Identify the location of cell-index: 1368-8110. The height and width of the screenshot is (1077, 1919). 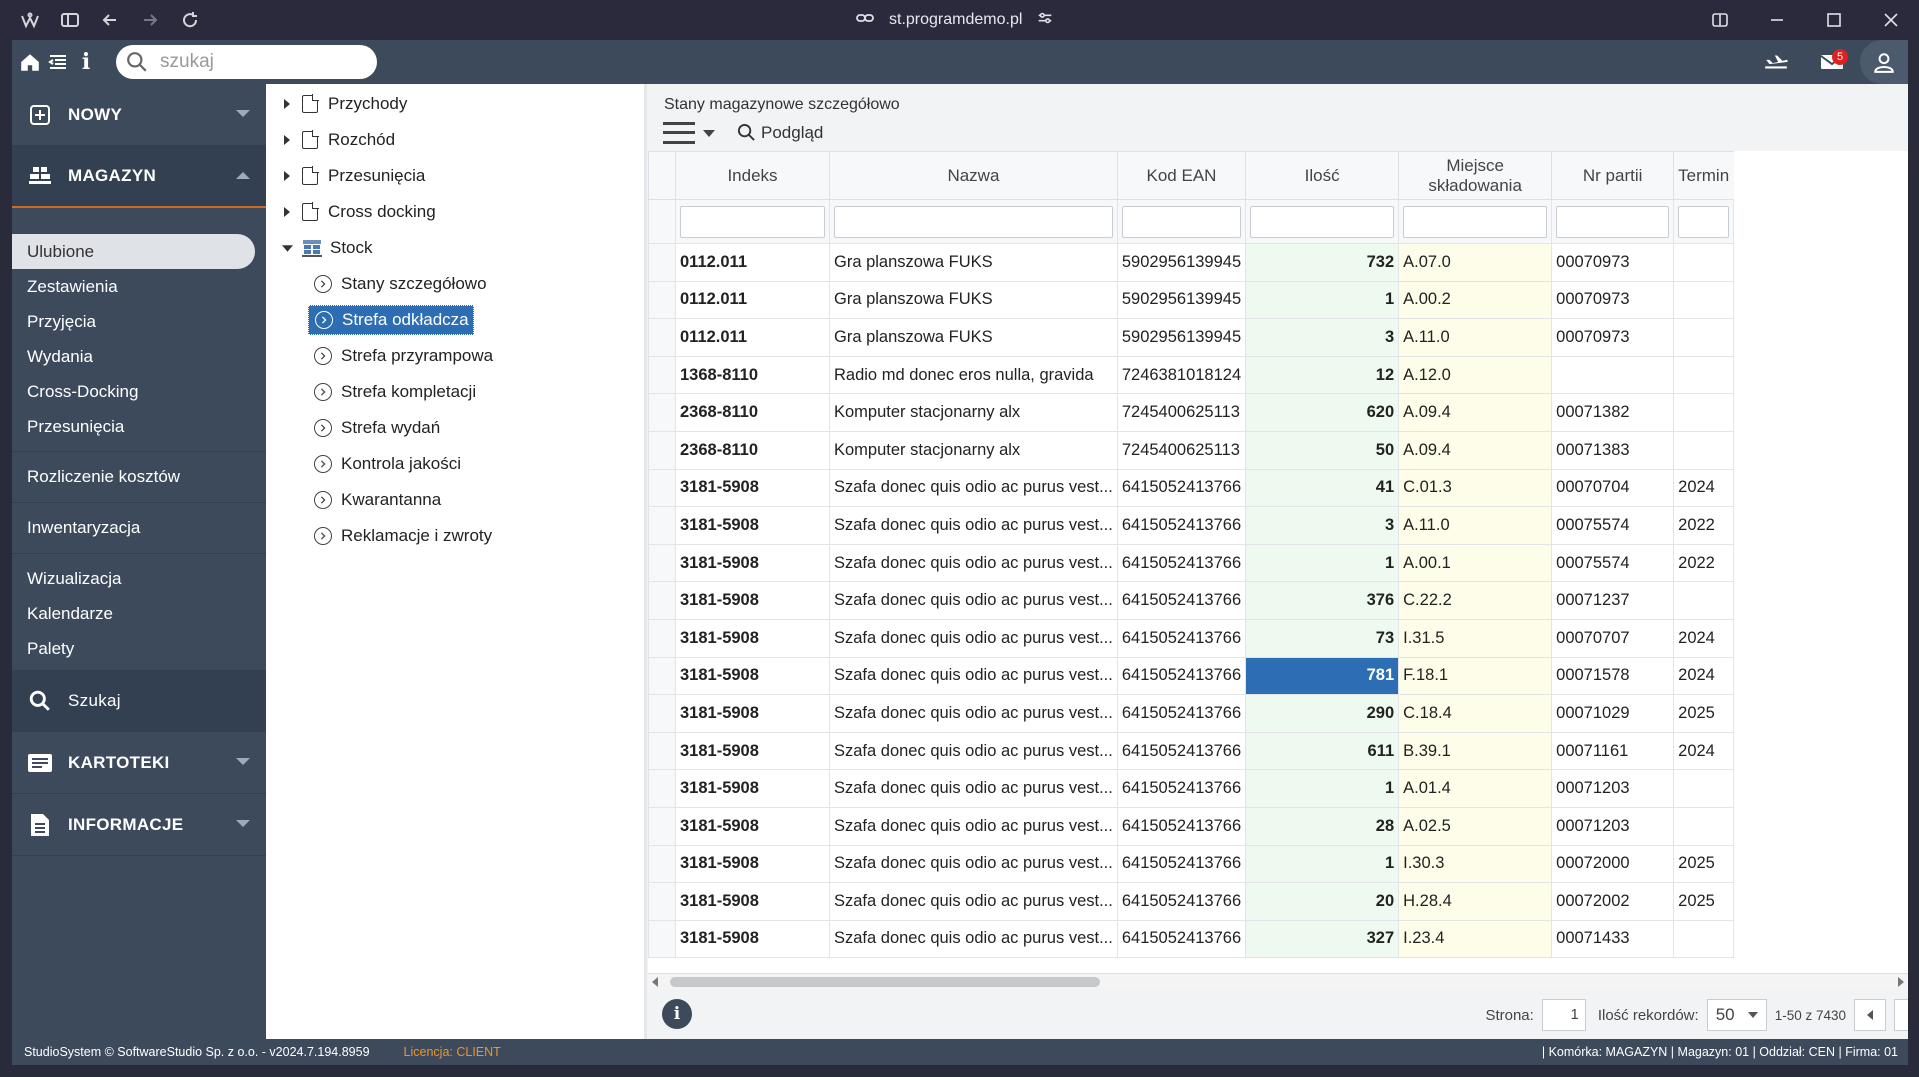
(752, 375).